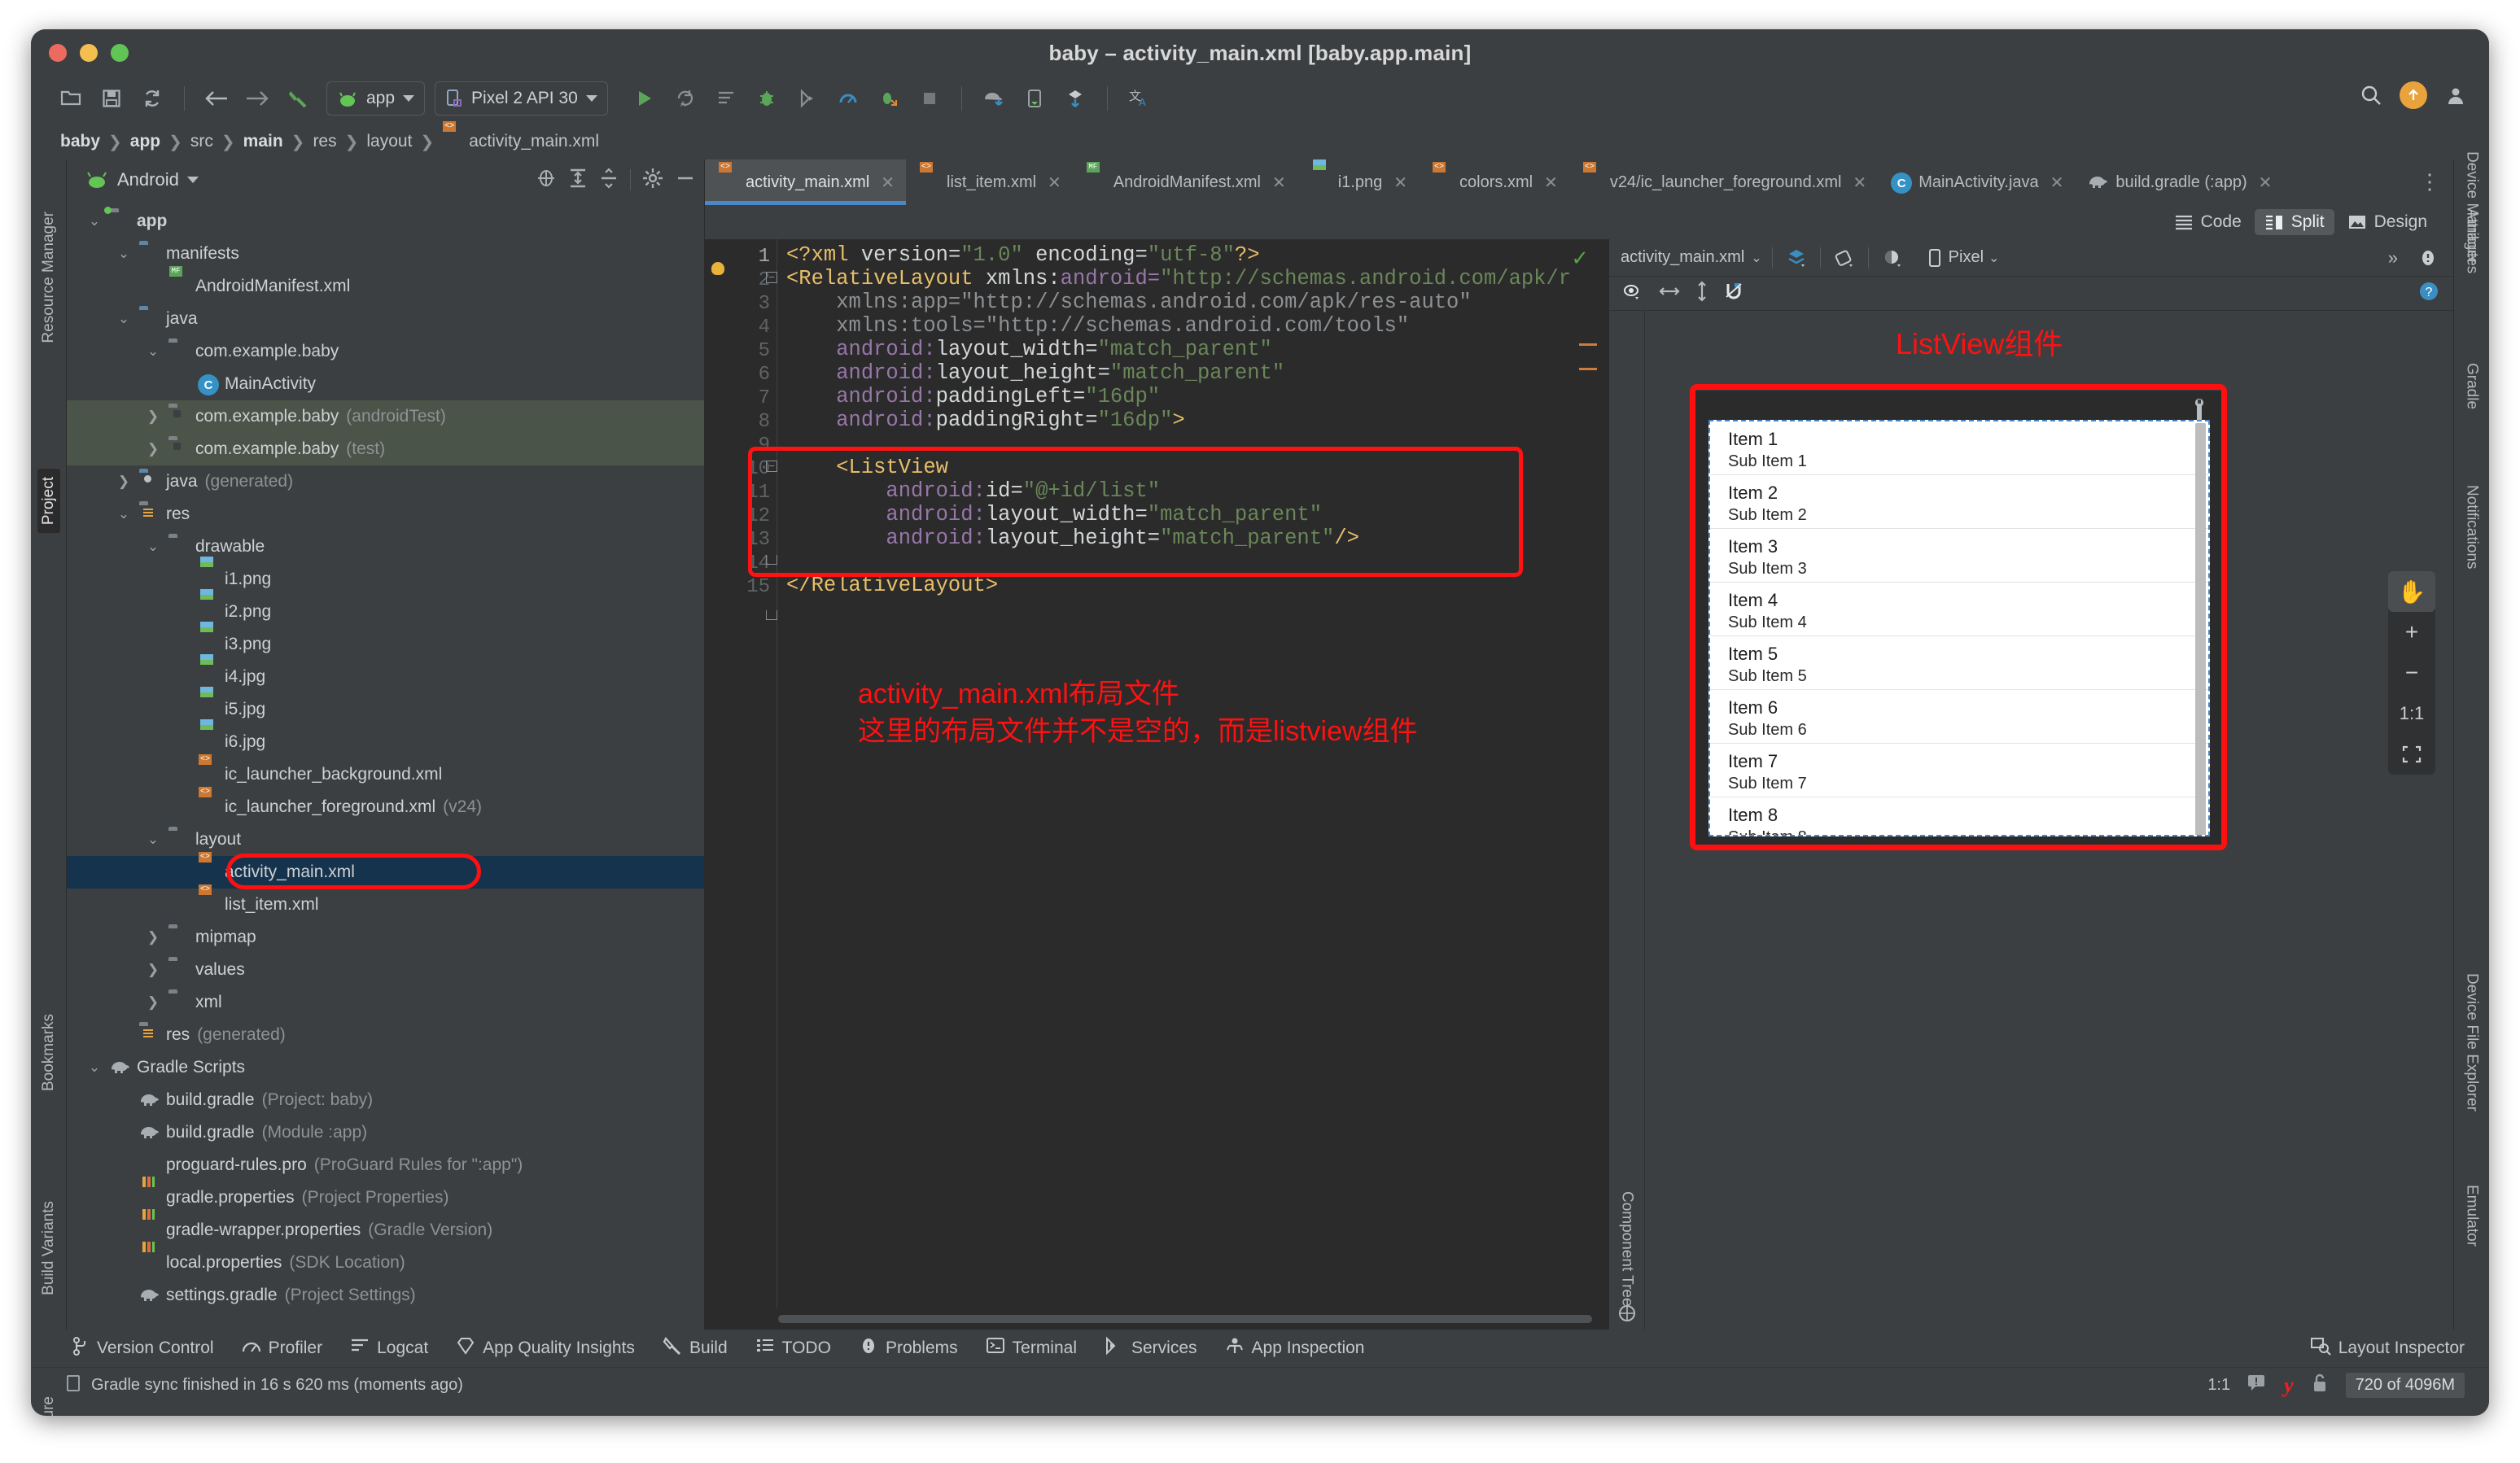 The width and height of the screenshot is (2520, 1463). Describe the element at coordinates (2412, 673) in the screenshot. I see `zoom-out-icon: −` at that location.